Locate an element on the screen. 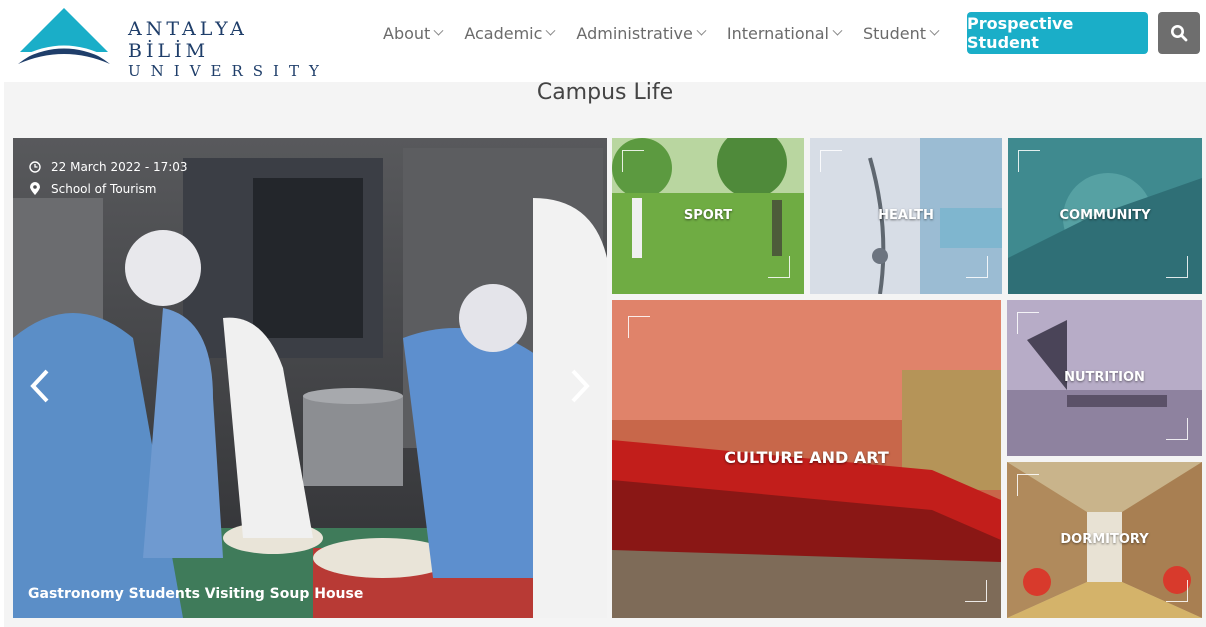 This screenshot has height=627, width=1206. slider-next-button is located at coordinates (580, 386).